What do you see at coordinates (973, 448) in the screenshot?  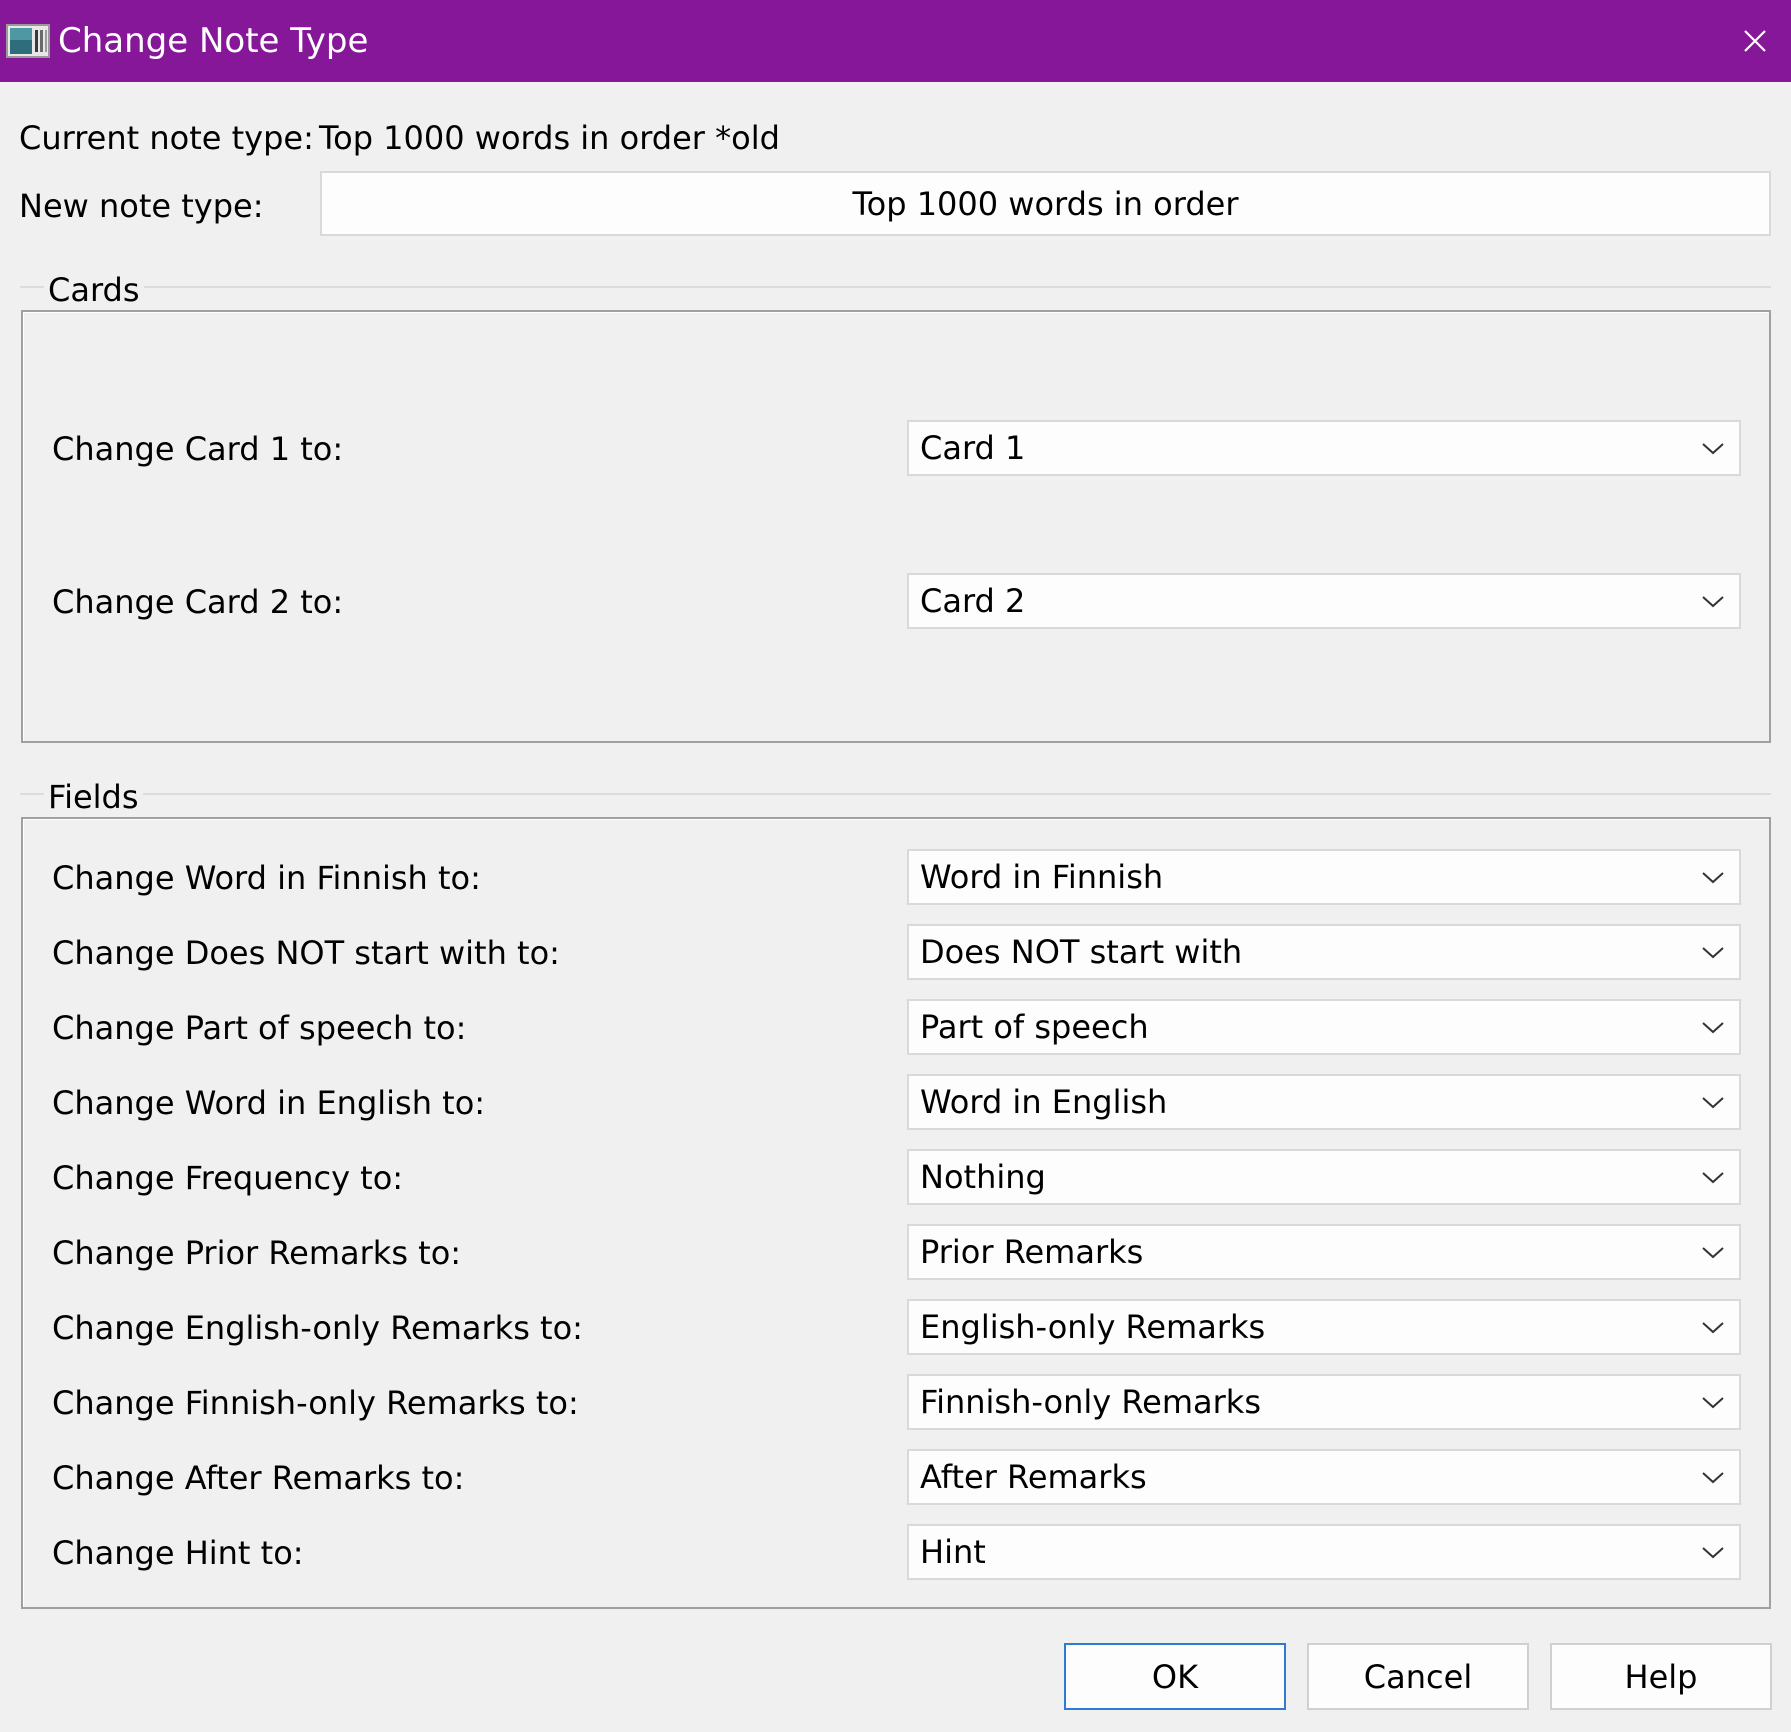 I see `card-1-dropdown-value: Card 1` at bounding box center [973, 448].